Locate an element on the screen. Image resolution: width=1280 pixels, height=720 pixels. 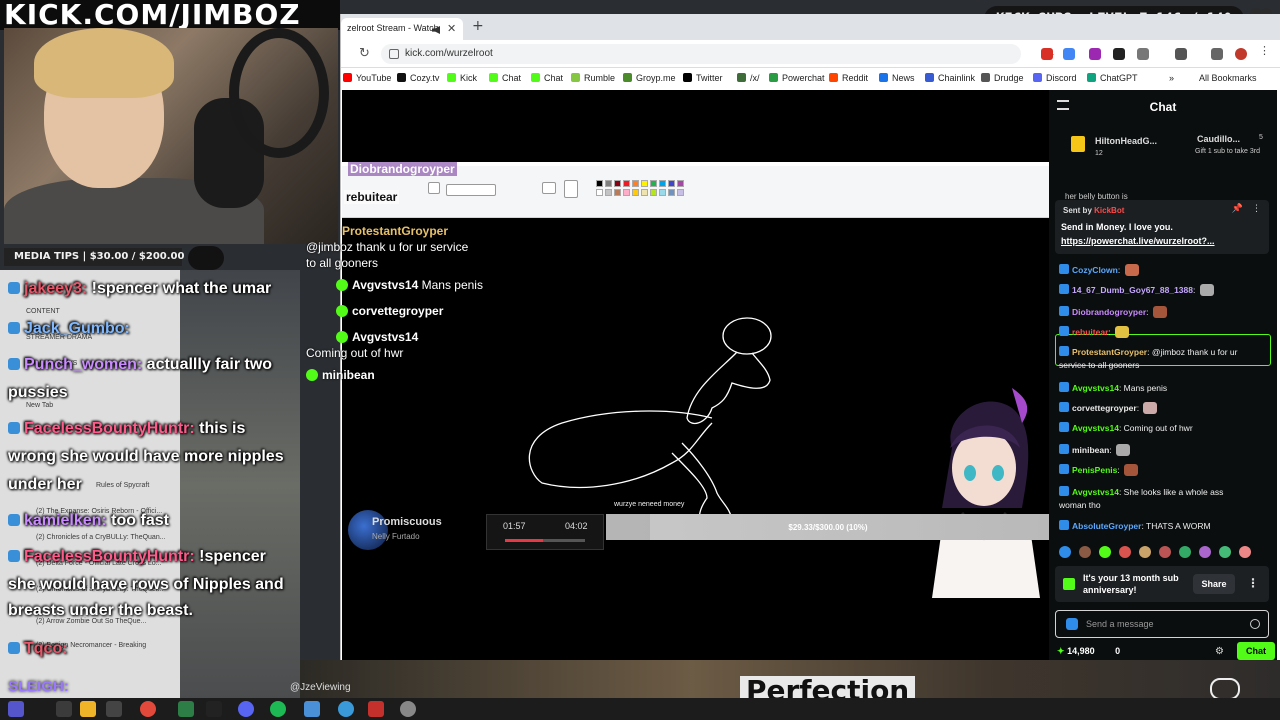
bookmark-drudge: Drudge is located at coordinates (1002, 78).